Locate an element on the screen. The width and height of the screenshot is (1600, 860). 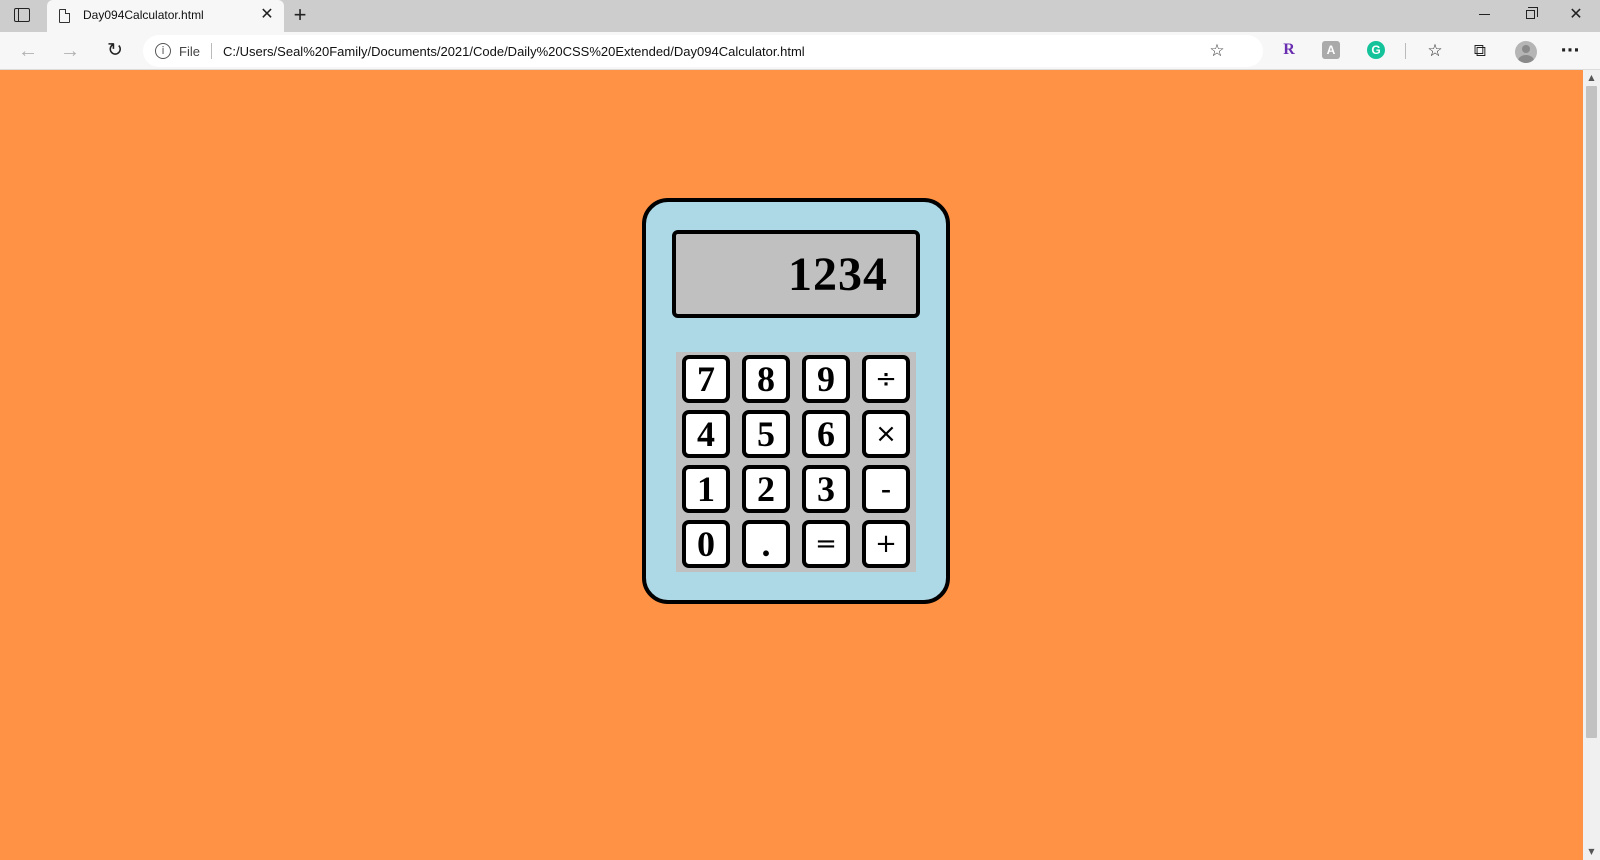
info-icon: i is located at coordinates (163, 51).